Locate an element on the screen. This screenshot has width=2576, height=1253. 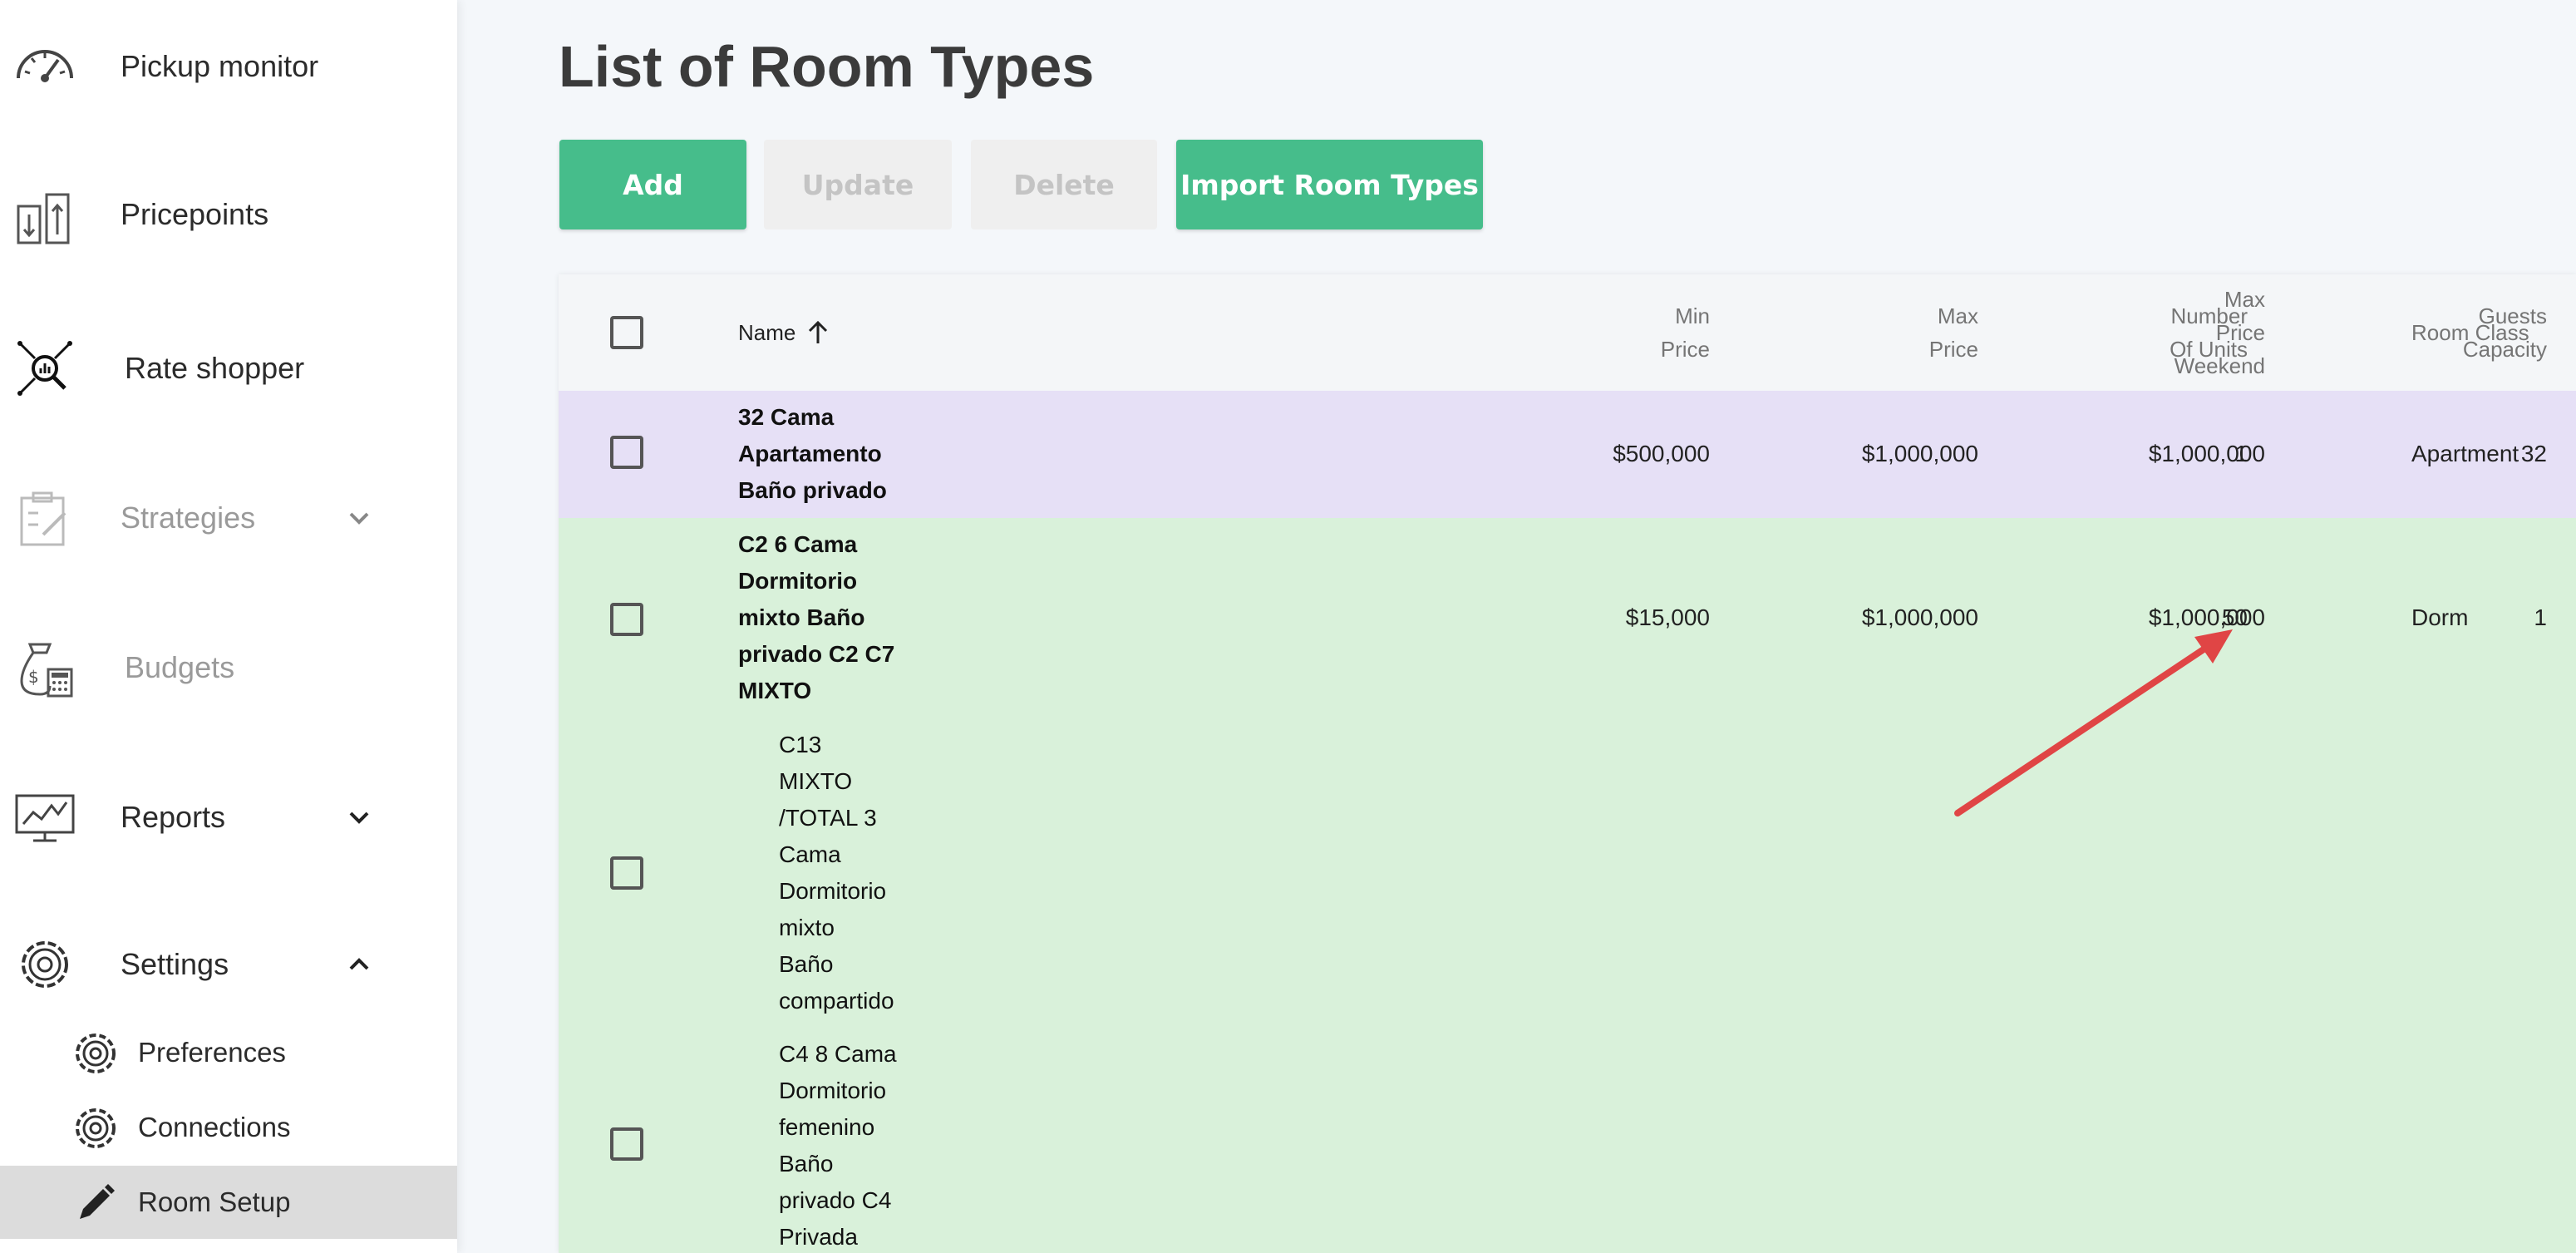
sidebar-item-rate-shopper: Rate shopper is located at coordinates (228, 368).